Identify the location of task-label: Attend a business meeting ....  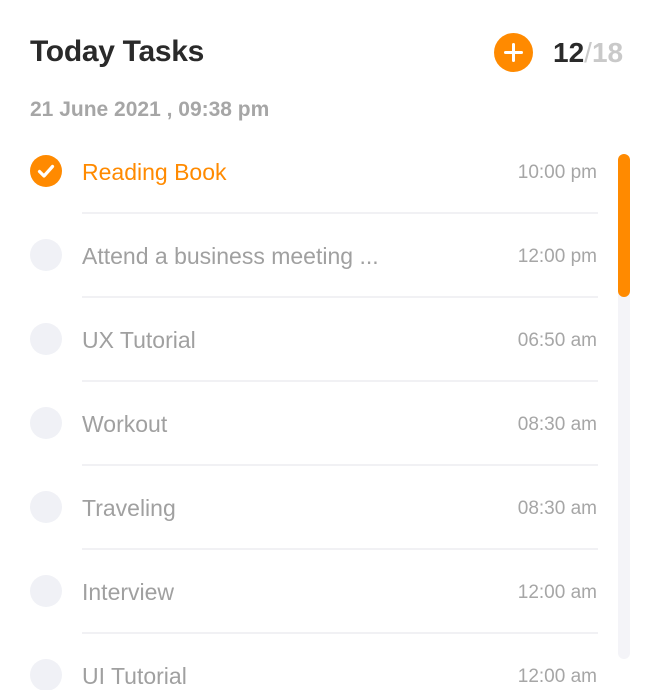
(230, 256).